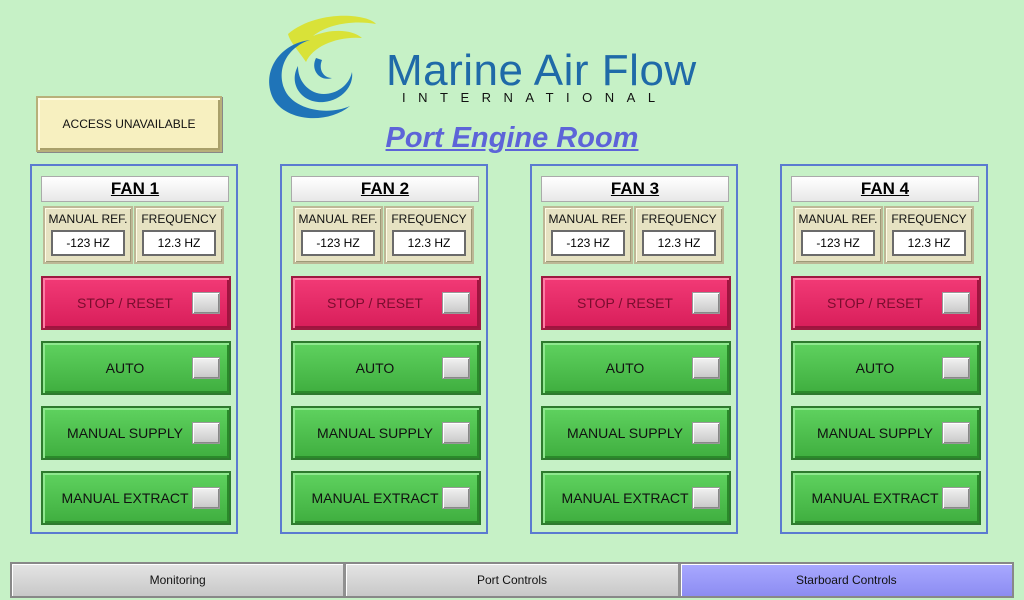  What do you see at coordinates (541, 70) in the screenshot?
I see `logo-wordmark: Marine Air Flow` at bounding box center [541, 70].